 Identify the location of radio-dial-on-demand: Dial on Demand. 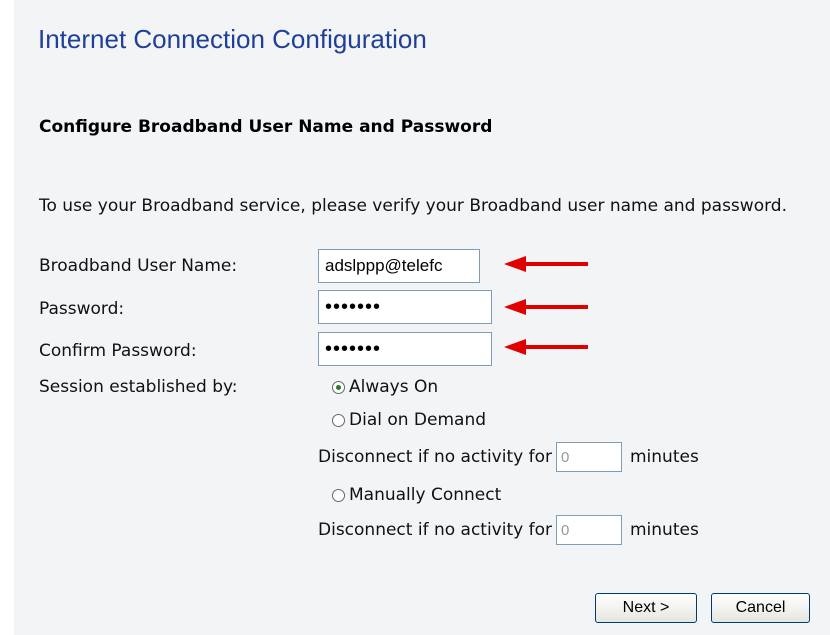
(409, 420).